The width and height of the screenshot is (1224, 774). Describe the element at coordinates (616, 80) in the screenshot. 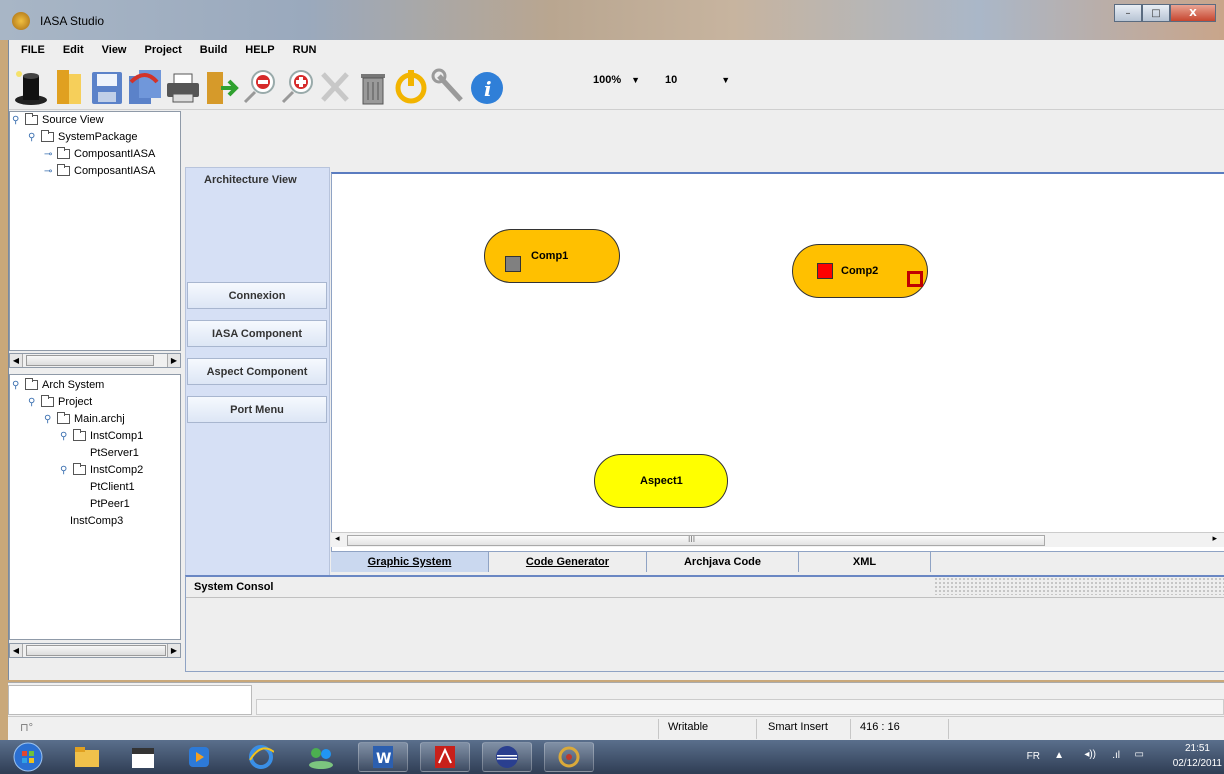

I see `zoom-select: 100% ▼` at that location.